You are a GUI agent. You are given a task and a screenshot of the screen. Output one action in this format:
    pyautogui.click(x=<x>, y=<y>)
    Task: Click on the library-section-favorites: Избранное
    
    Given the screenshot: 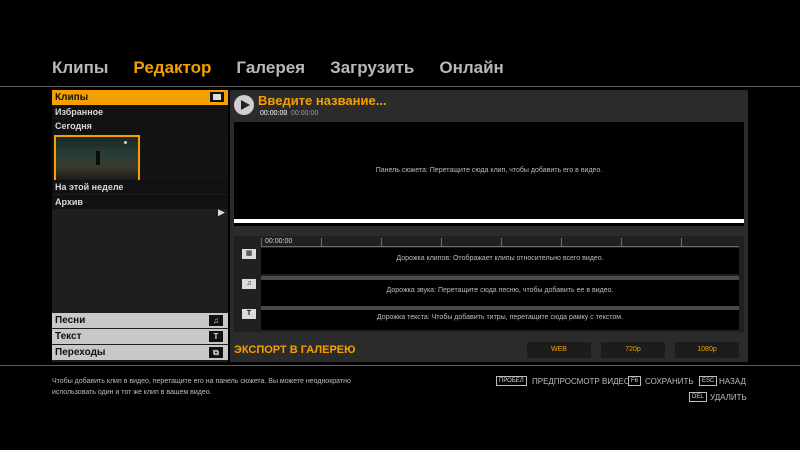 What is the action you would take?
    pyautogui.click(x=140, y=112)
    